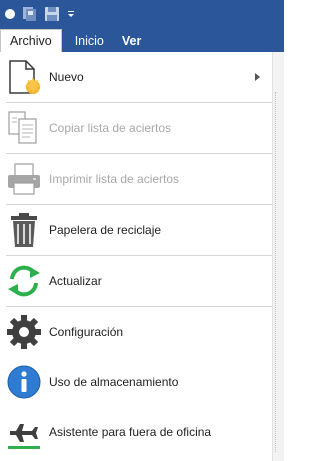 The image size is (320, 461). What do you see at coordinates (10, 14) in the screenshot?
I see `circle-icon` at bounding box center [10, 14].